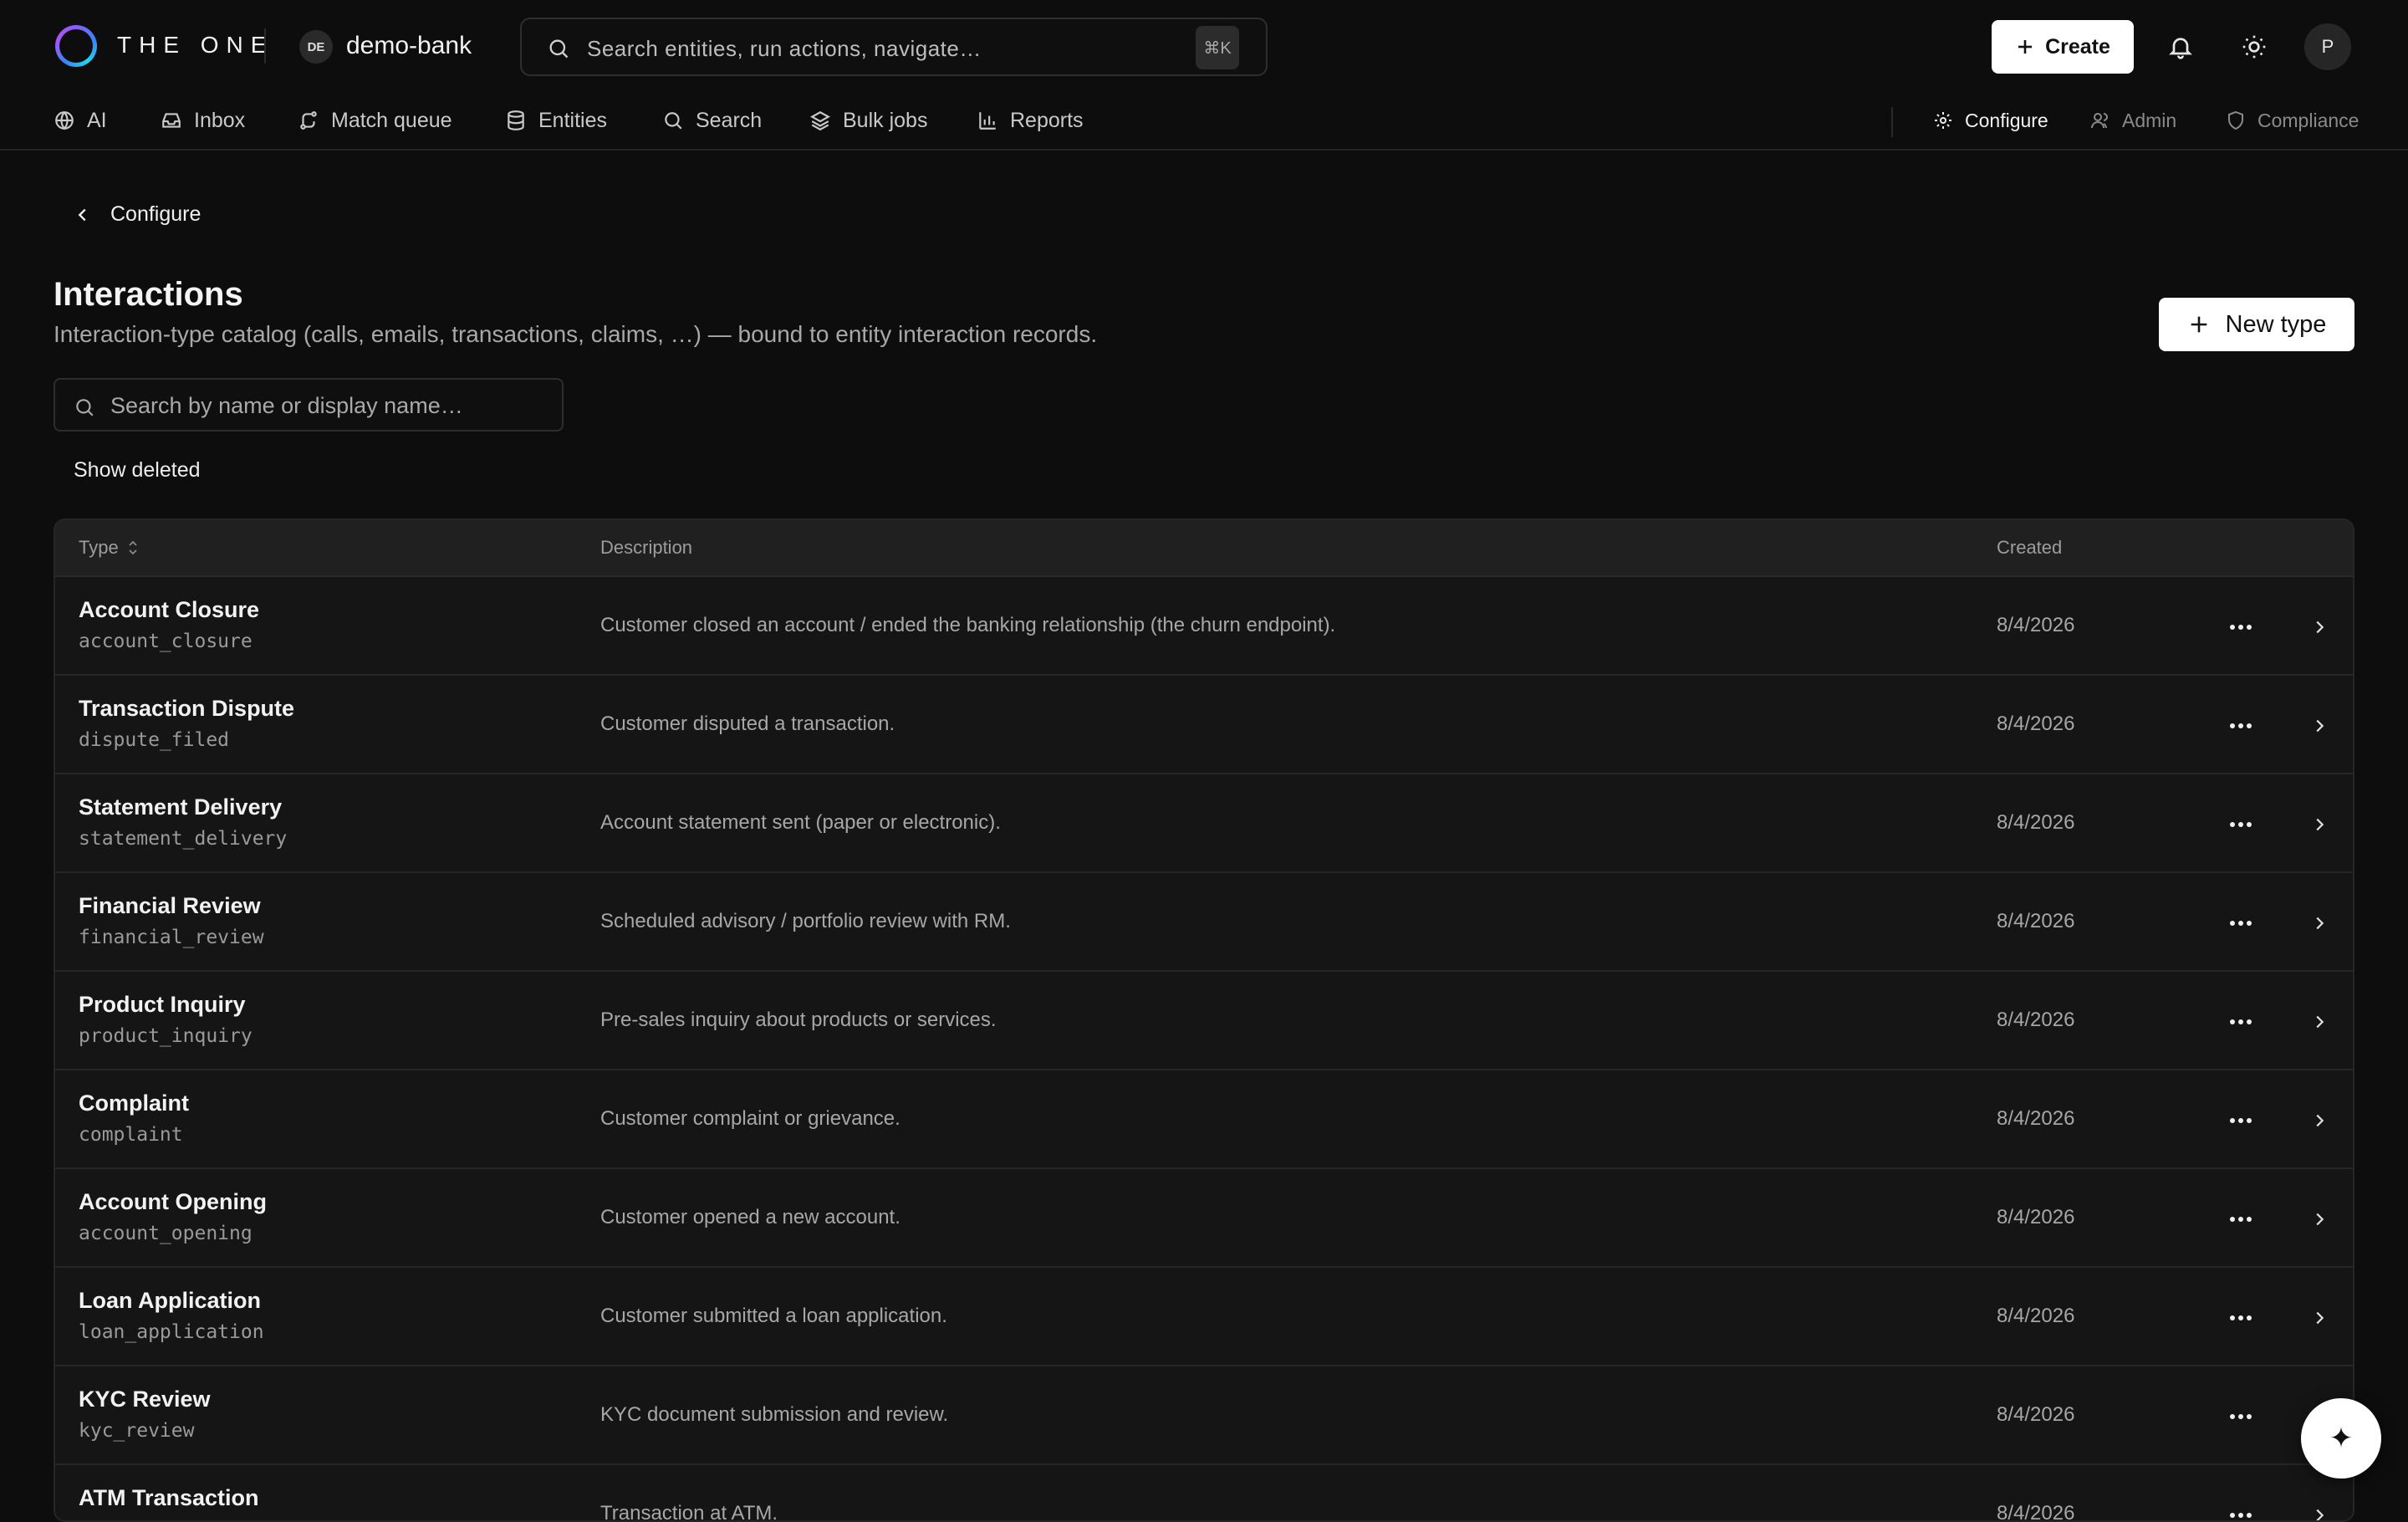 The height and width of the screenshot is (1522, 2408). Describe the element at coordinates (775, 1414) in the screenshot. I see `type-description: KYC document submission and review.` at that location.